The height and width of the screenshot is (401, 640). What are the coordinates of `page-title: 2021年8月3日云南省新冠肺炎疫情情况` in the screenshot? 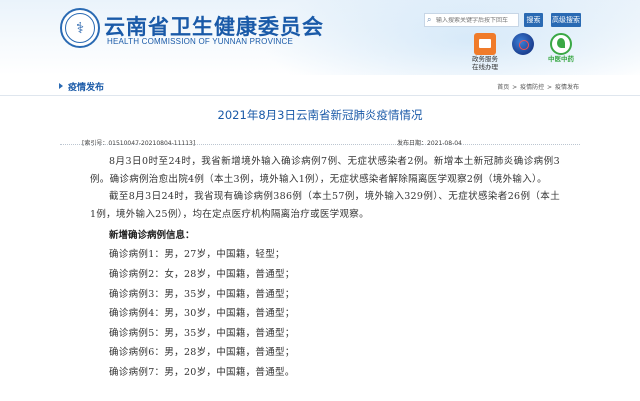 It's located at (320, 115).